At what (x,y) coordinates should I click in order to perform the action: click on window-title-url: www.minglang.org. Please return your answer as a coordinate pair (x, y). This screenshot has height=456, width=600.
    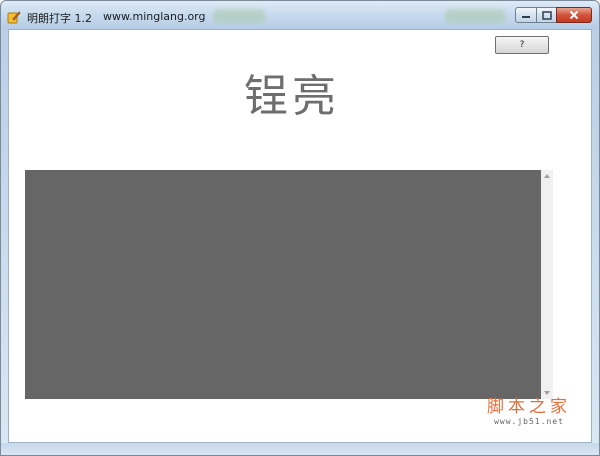
    Looking at the image, I should click on (154, 16).